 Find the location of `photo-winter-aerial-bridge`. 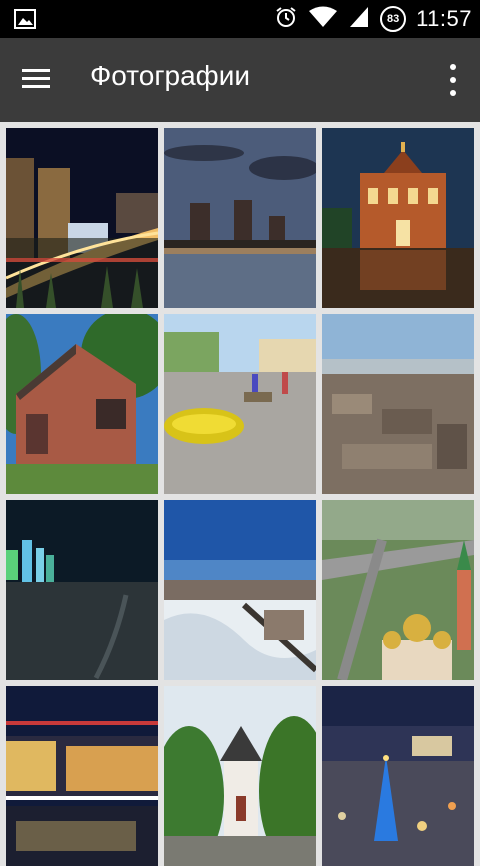

photo-winter-aerial-bridge is located at coordinates (240, 590).